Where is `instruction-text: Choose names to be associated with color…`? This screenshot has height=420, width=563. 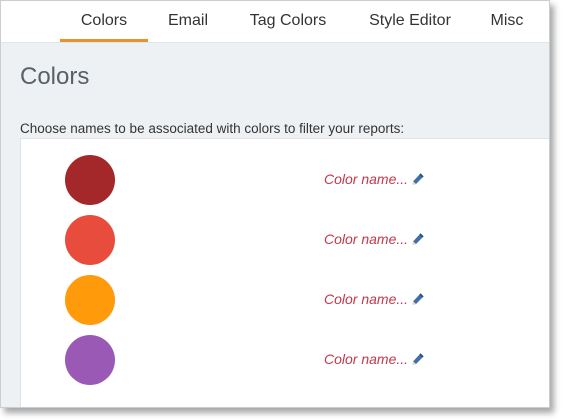 instruction-text: Choose names to be associated with color… is located at coordinates (212, 128).